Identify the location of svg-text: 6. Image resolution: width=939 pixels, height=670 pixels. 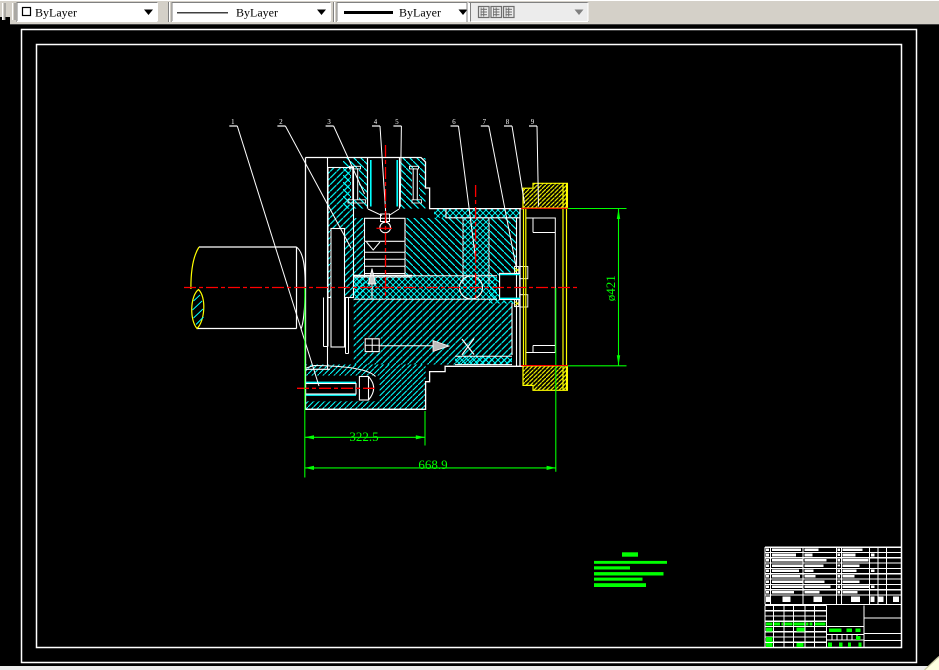
(454, 122).